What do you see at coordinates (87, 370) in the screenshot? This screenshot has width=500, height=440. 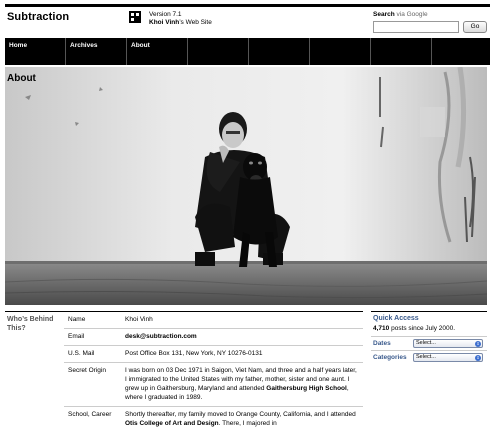 I see `row-key: Secret Origin` at bounding box center [87, 370].